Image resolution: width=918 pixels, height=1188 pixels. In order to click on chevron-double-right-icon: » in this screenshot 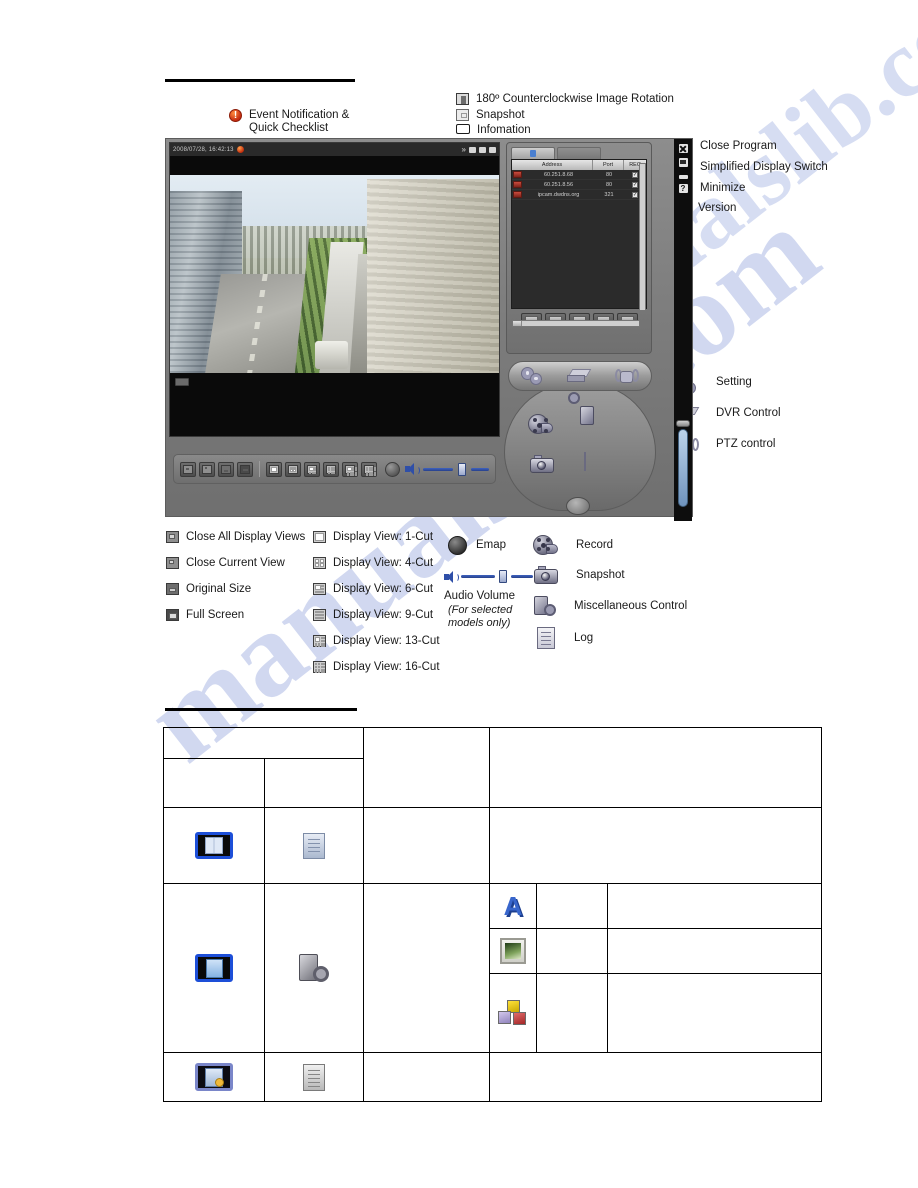, I will do `click(464, 149)`.